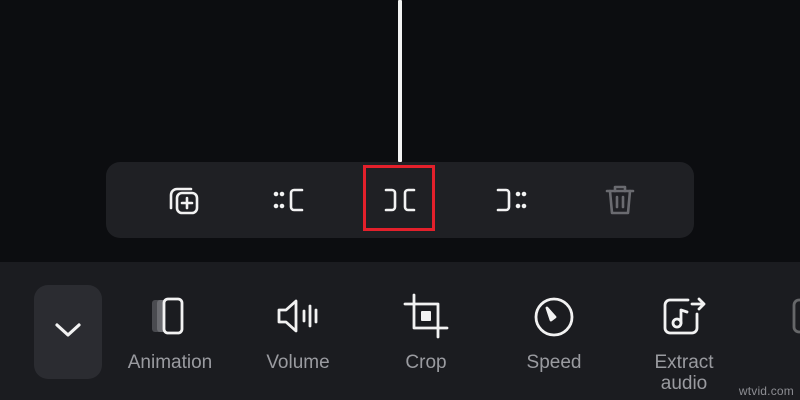  I want to click on trim-start-button, so click(290, 200).